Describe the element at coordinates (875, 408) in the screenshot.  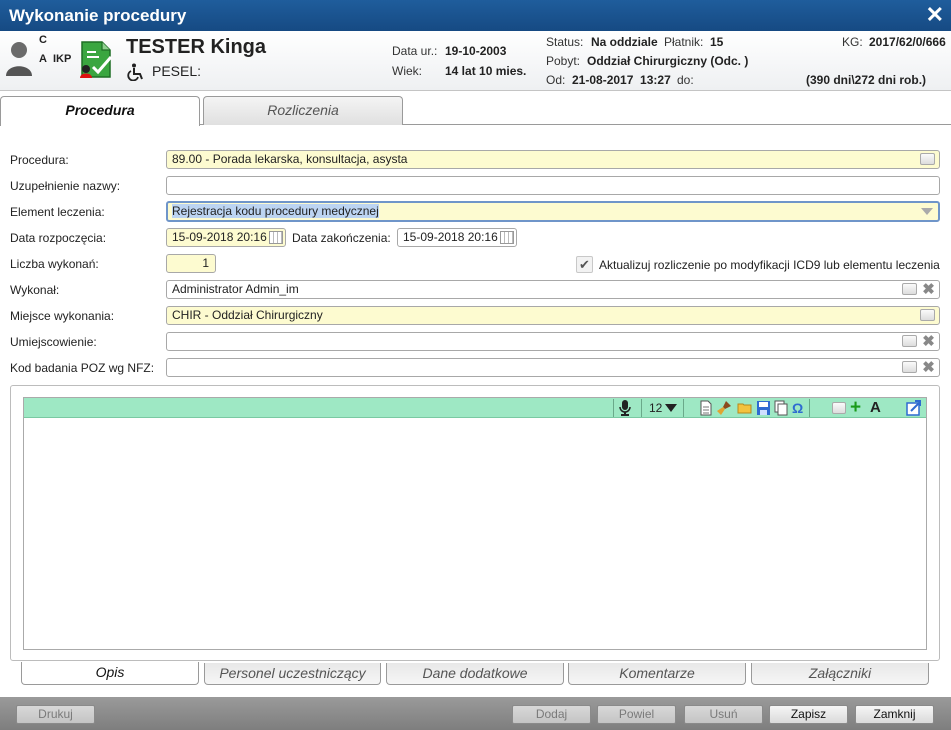
I see `font-icon: A` at that location.